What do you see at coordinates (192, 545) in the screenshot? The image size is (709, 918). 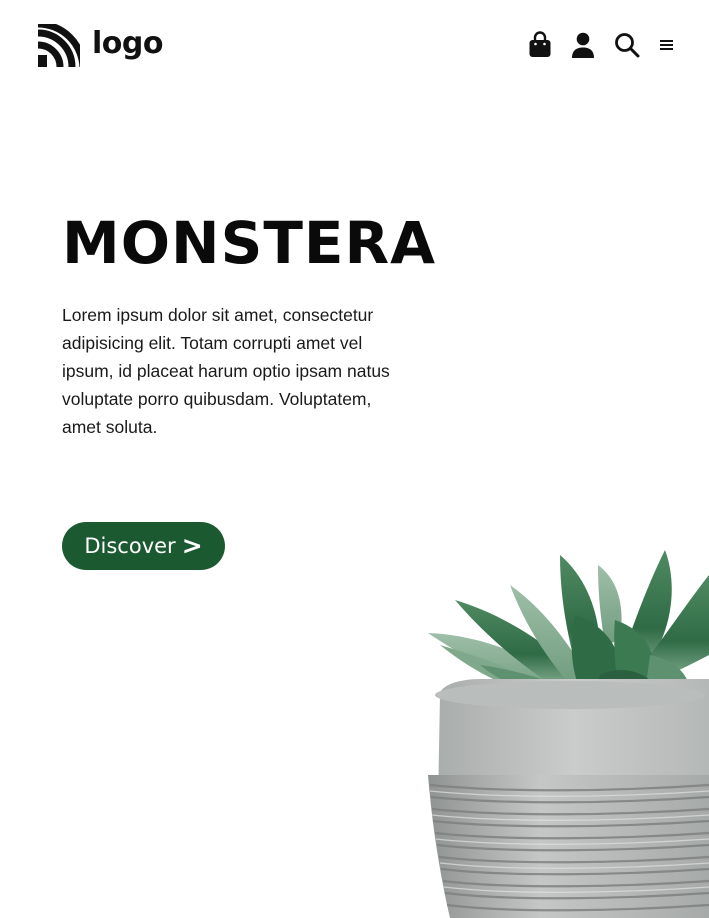 I see `chevron-right-icon: >` at bounding box center [192, 545].